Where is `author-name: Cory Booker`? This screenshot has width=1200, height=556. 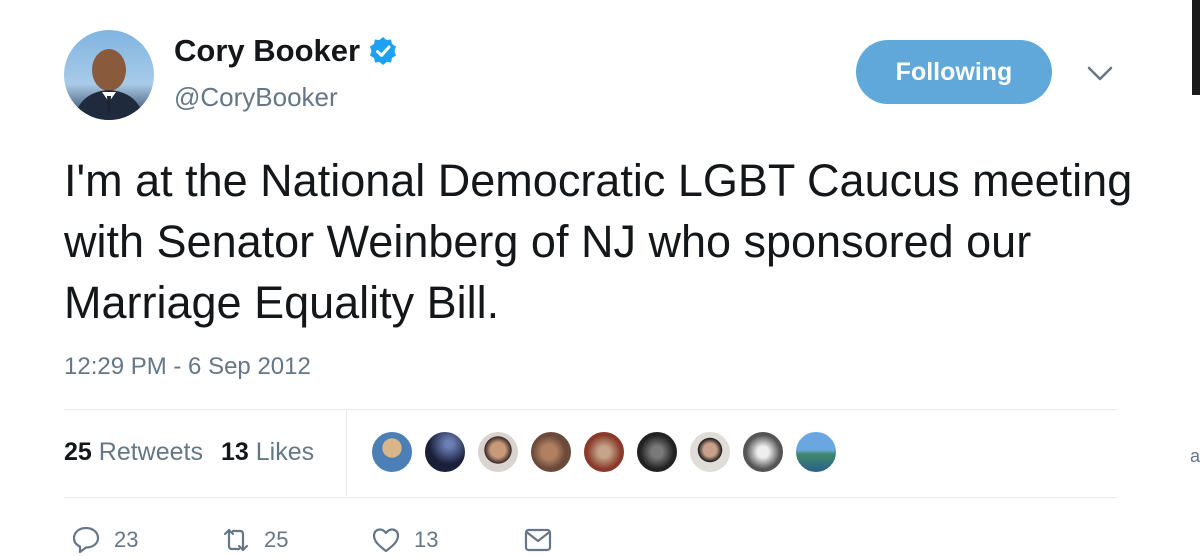
author-name: Cory Booker is located at coordinates (267, 51).